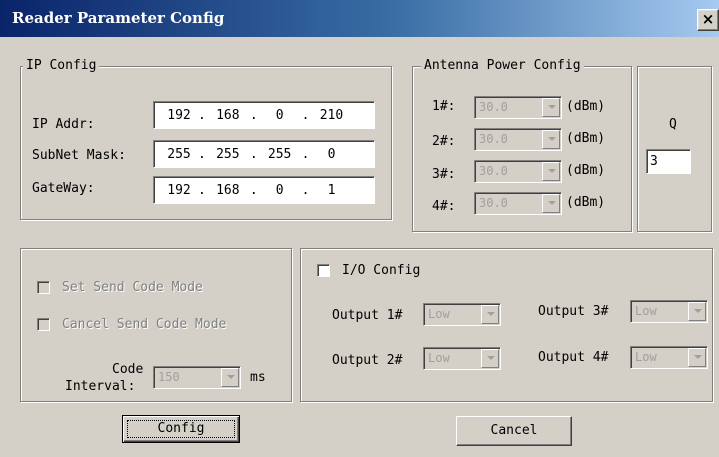 The image size is (719, 457). I want to click on subnet-mask-input: 255. 255. 255. 0, so click(264, 154).